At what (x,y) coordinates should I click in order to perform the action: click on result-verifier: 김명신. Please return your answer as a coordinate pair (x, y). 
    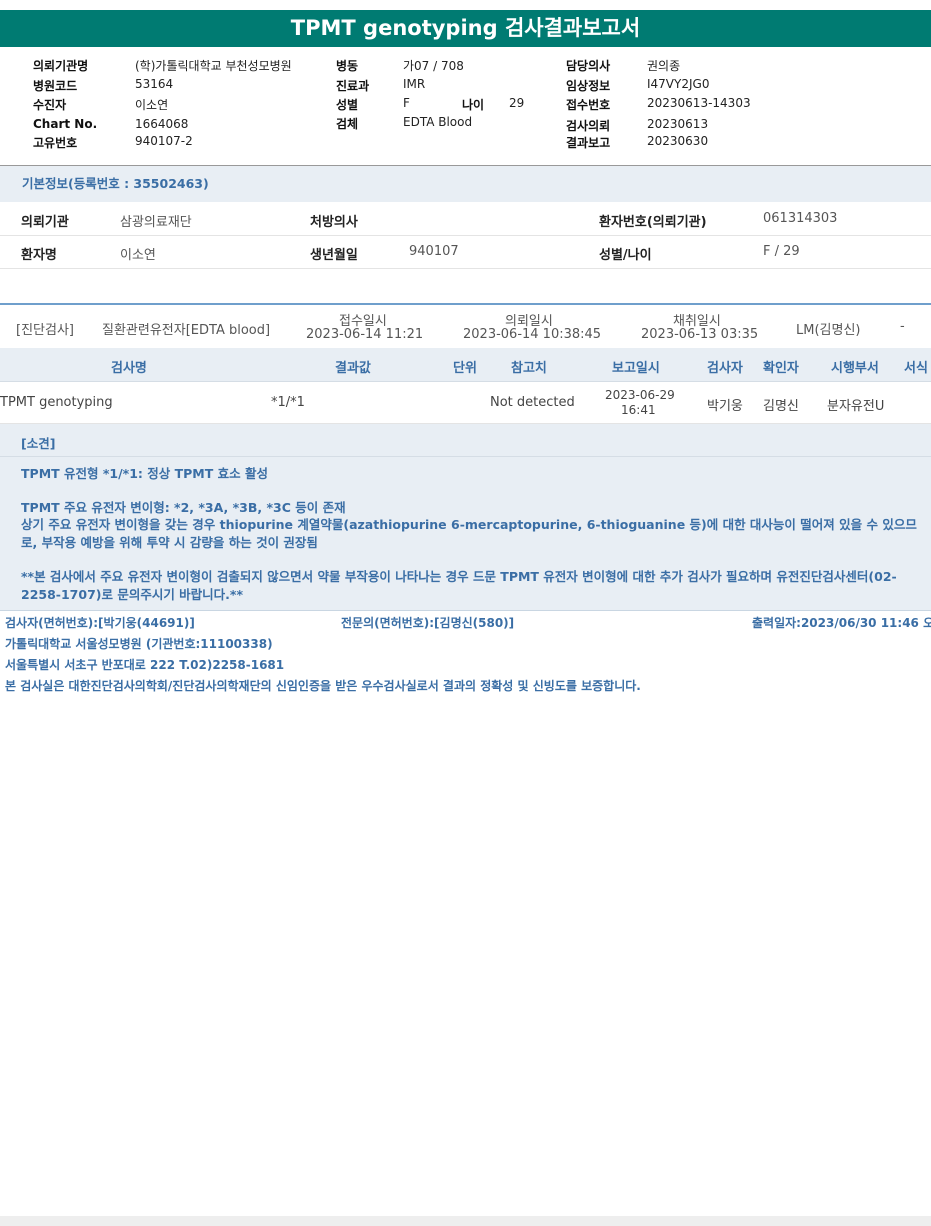
    Looking at the image, I should click on (781, 406).